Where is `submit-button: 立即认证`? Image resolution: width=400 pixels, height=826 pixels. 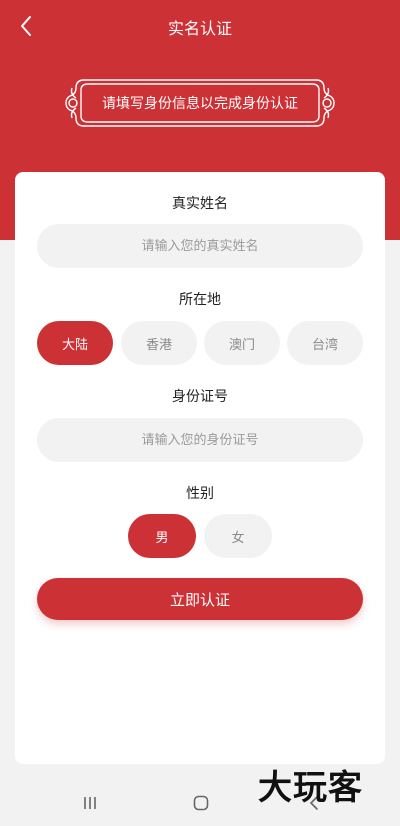 submit-button: 立即认证 is located at coordinates (200, 599).